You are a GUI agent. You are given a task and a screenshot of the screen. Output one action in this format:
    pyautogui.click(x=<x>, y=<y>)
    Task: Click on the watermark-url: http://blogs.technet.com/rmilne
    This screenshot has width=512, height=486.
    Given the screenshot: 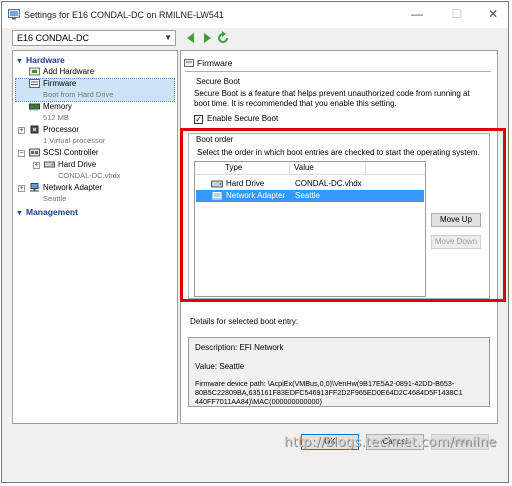 What is the action you would take?
    pyautogui.click(x=390, y=442)
    